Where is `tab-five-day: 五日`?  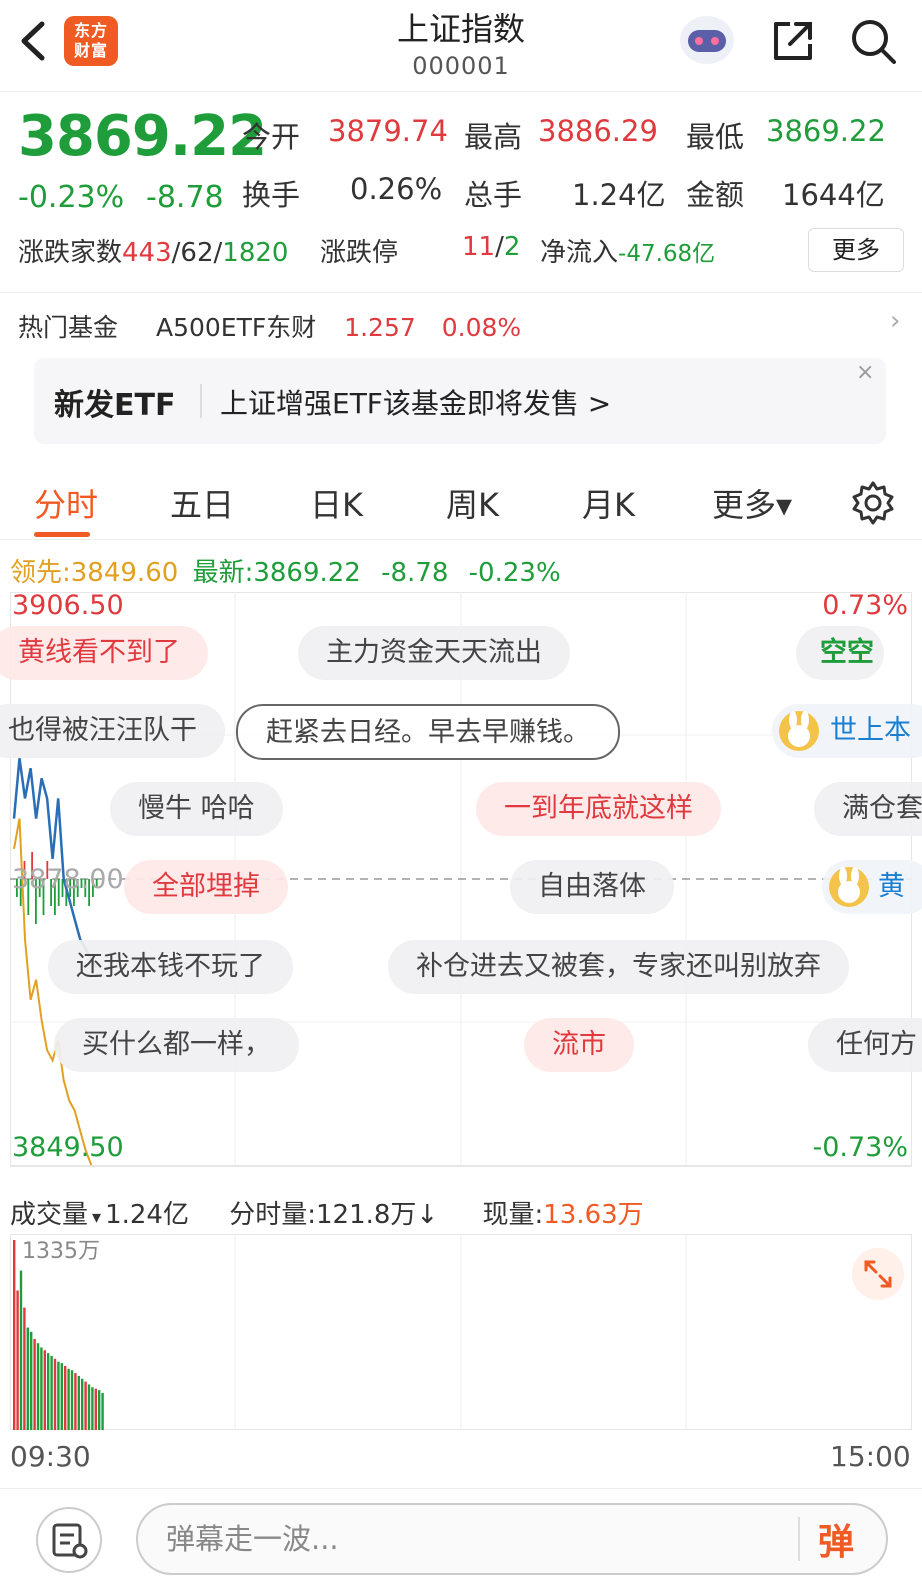 tab-five-day: 五日 is located at coordinates (202, 503).